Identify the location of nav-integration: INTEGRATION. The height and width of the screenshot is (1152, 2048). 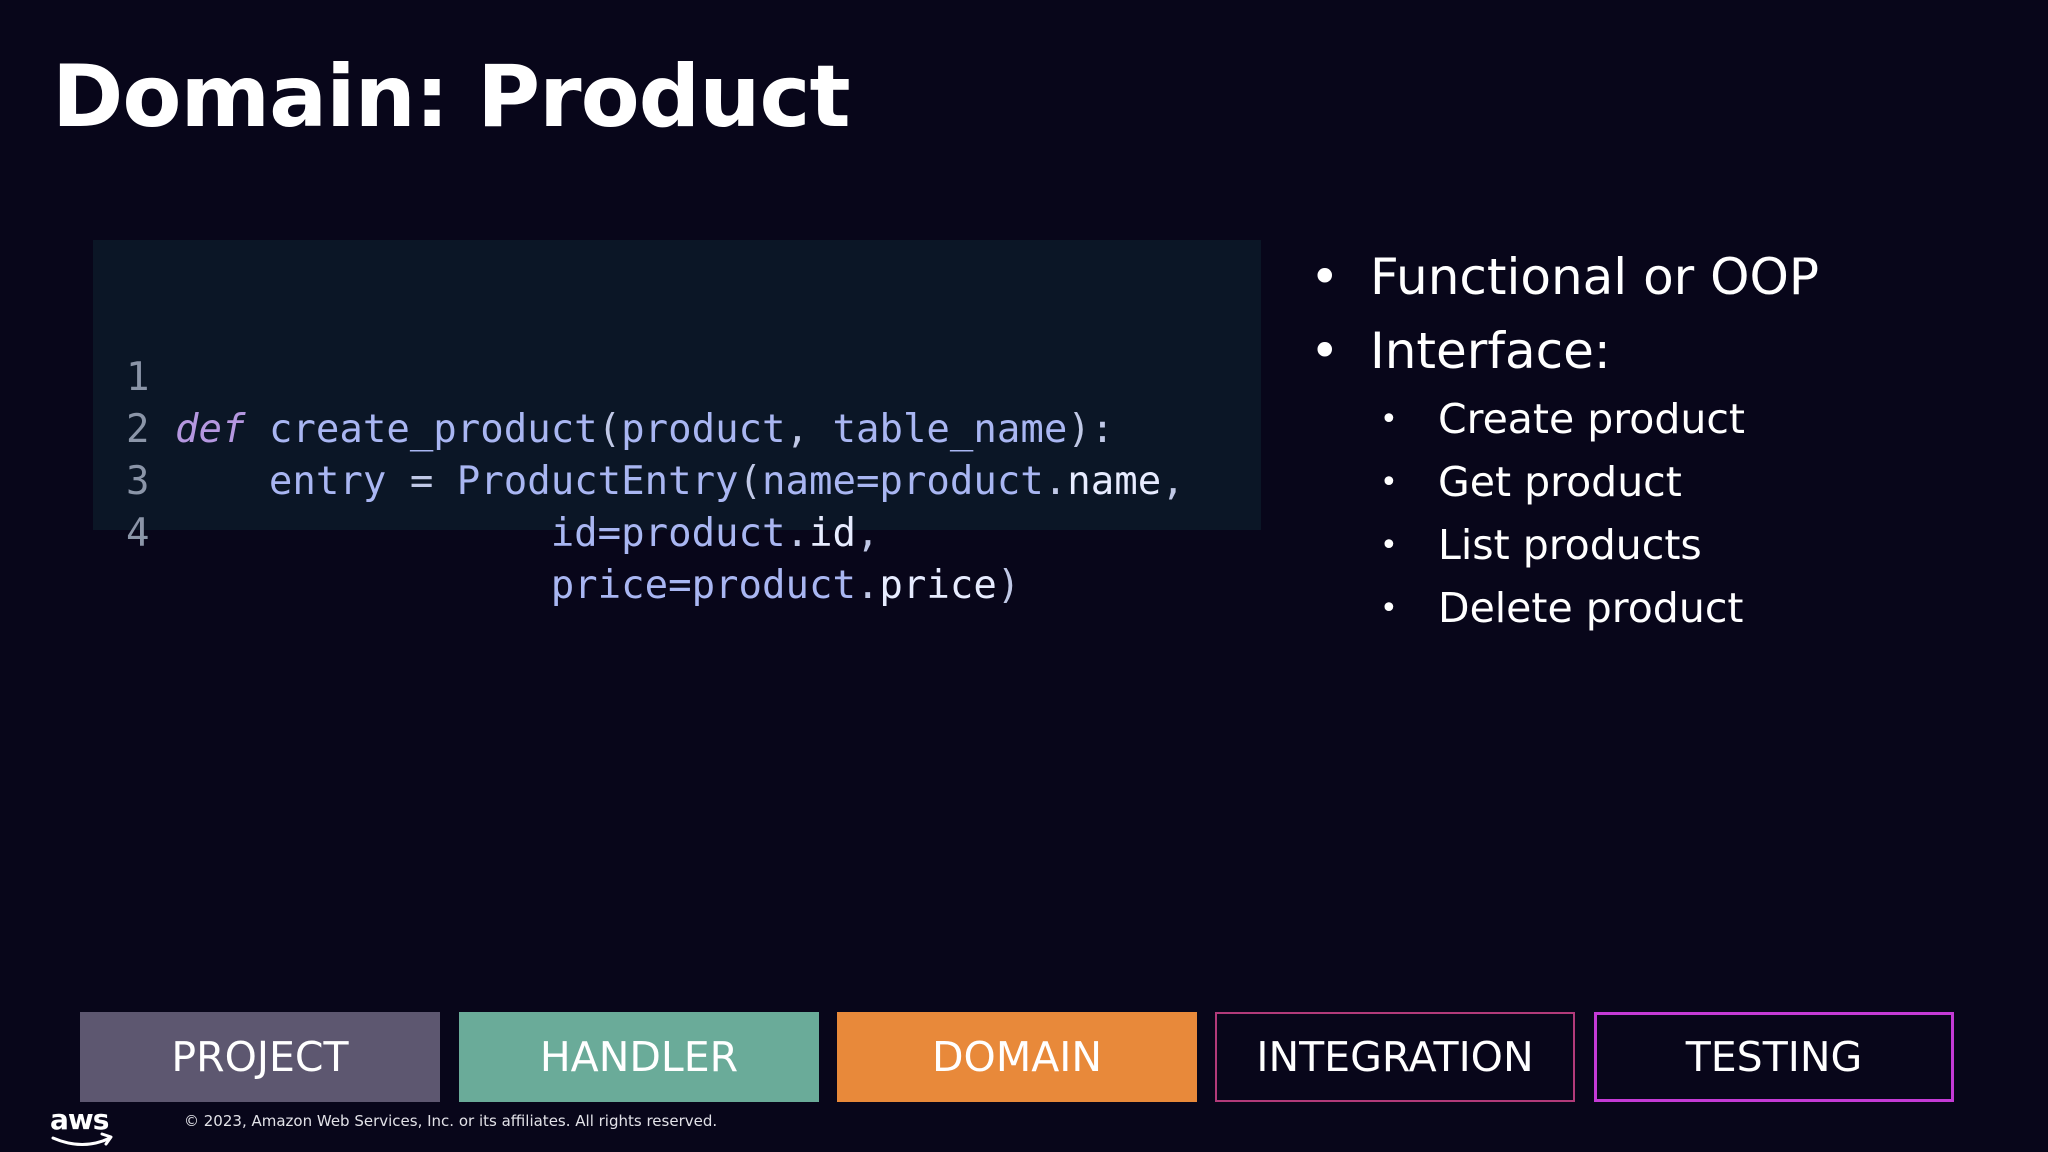
(1395, 1057).